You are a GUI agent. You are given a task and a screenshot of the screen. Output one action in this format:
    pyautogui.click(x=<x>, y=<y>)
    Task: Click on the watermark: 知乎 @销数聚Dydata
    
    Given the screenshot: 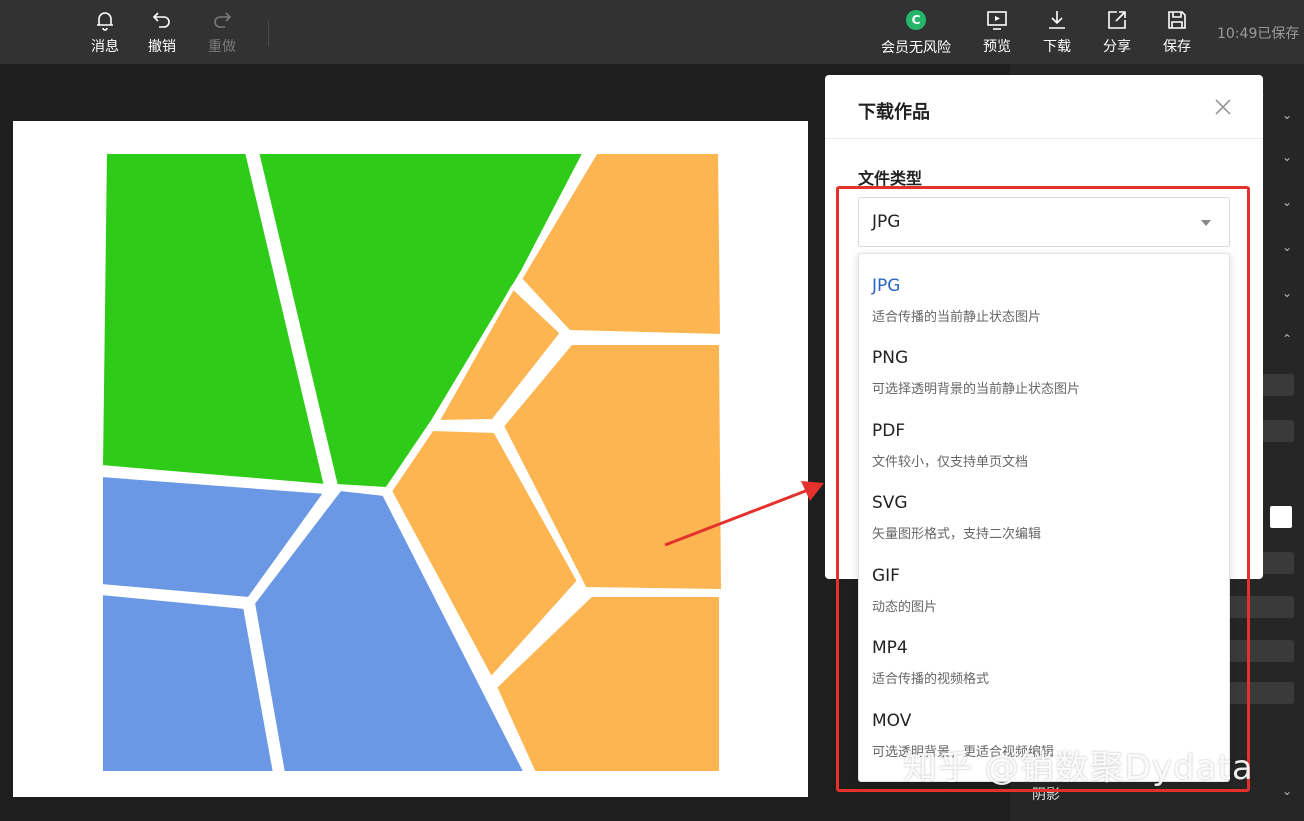 What is the action you would take?
    pyautogui.click(x=1078, y=768)
    